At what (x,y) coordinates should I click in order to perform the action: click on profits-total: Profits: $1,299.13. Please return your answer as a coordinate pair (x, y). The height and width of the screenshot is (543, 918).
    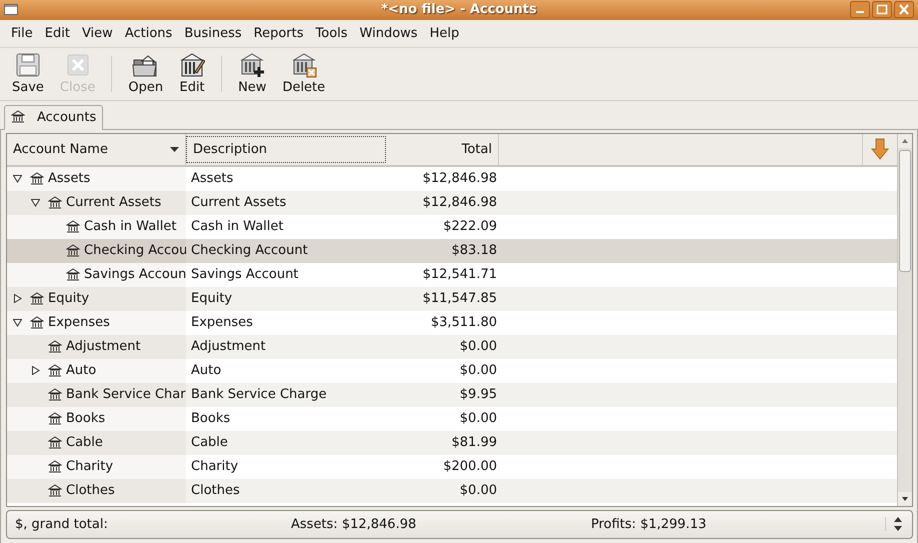
    Looking at the image, I should click on (649, 524).